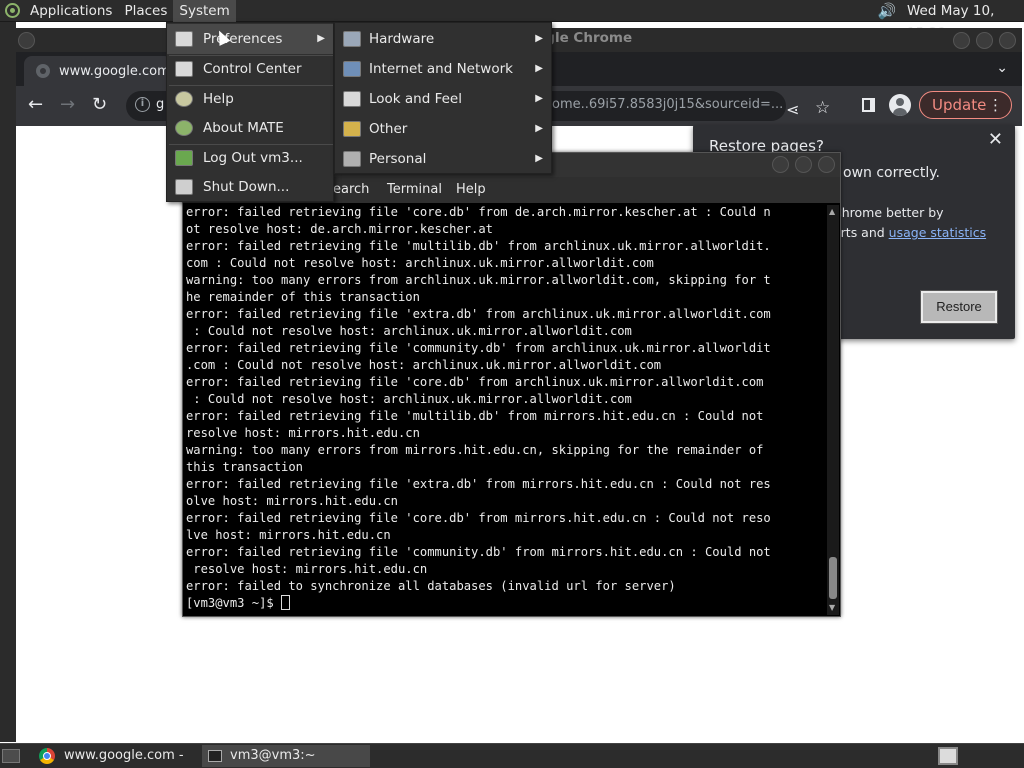  I want to click on terminal-prompt-line: [vm3@vm3 ~]$, so click(506, 603).